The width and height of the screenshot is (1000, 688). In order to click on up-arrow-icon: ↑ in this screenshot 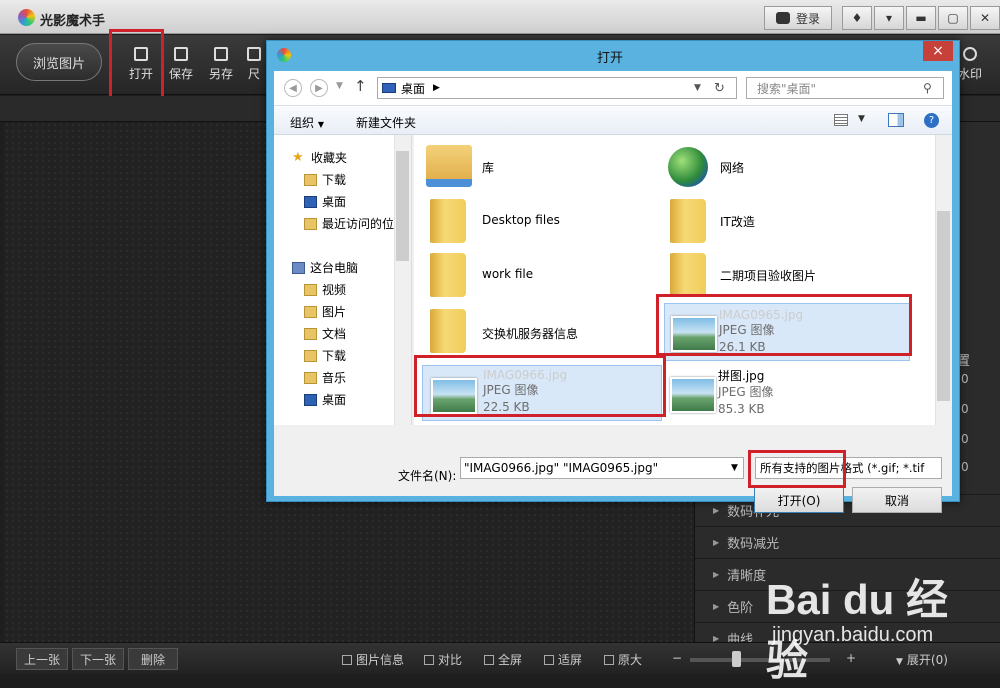, I will do `click(360, 86)`.